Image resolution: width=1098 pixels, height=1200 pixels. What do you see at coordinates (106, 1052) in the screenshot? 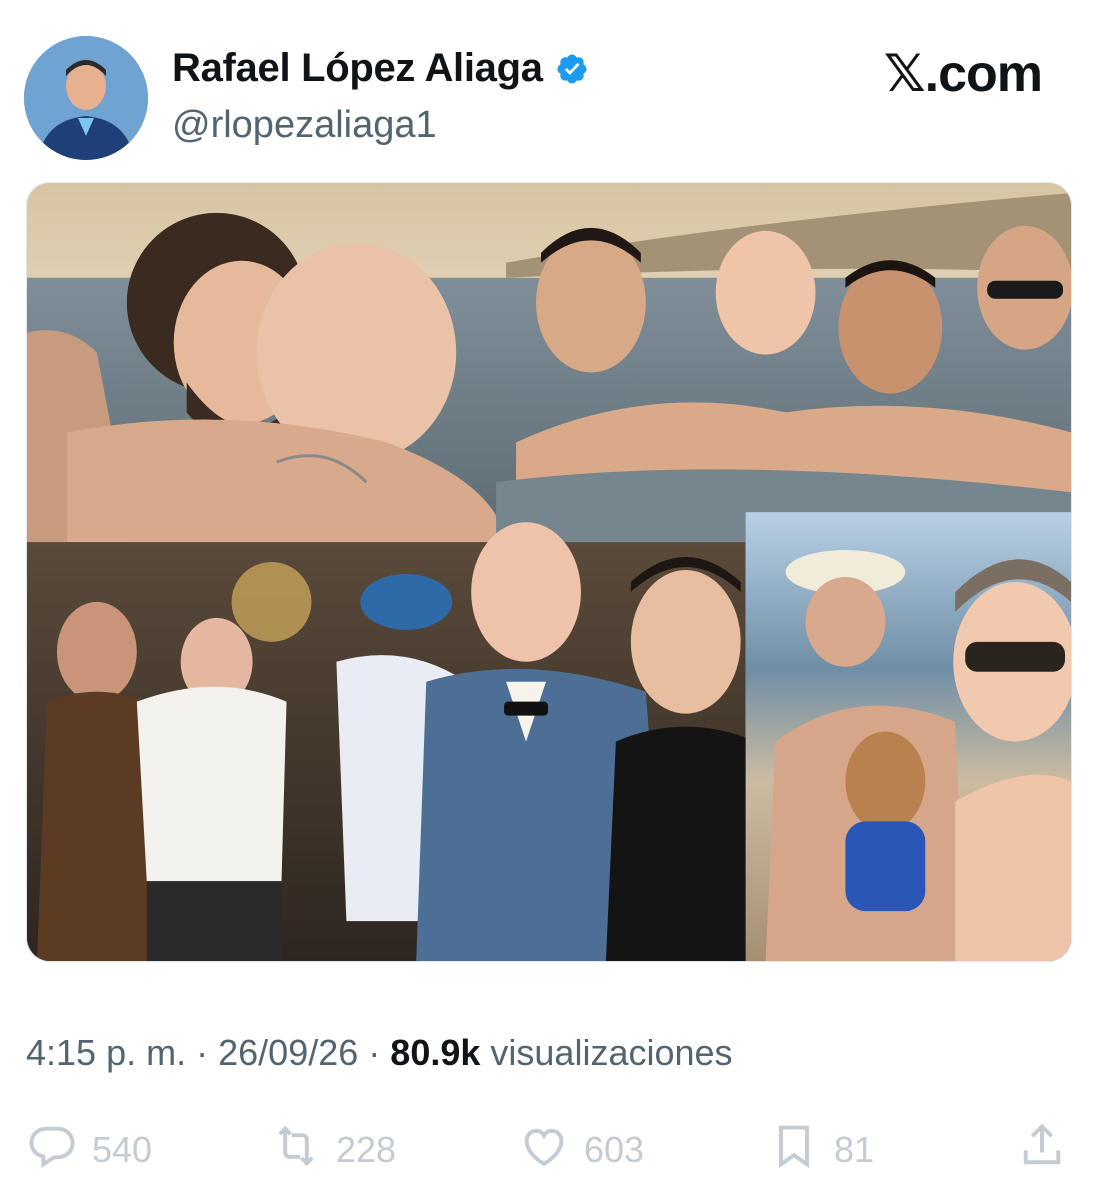
I see `tweet-time: 4:15 p. m.` at bounding box center [106, 1052].